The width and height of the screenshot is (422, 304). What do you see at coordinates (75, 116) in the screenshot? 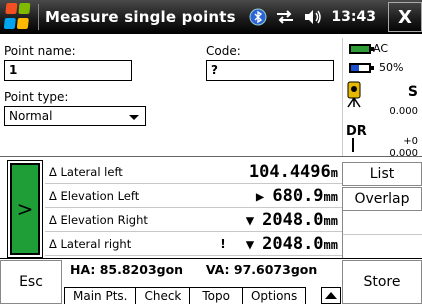
I see `point-type-dropdown: Normal` at bounding box center [75, 116].